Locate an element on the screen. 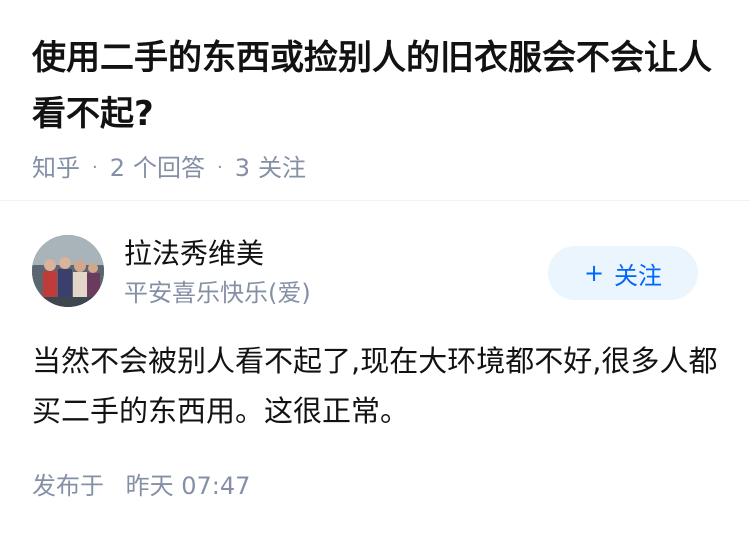 The width and height of the screenshot is (750, 538). answer-author-row: 拉法秀维美 平安喜乐快乐(爱) + 关注 is located at coordinates (377, 271).